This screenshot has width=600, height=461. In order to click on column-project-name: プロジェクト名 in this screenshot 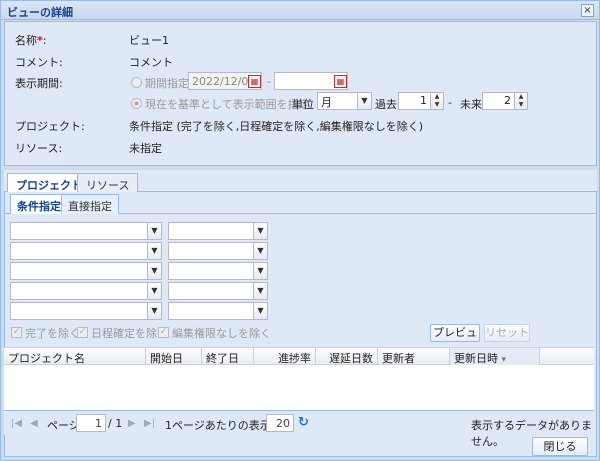, I will do `click(75, 356)`.